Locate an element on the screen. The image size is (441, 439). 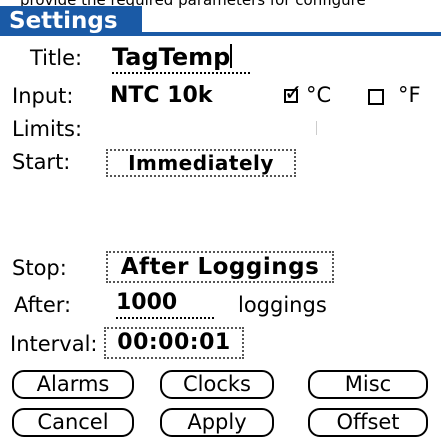
start-label: Start: is located at coordinates (41, 162).